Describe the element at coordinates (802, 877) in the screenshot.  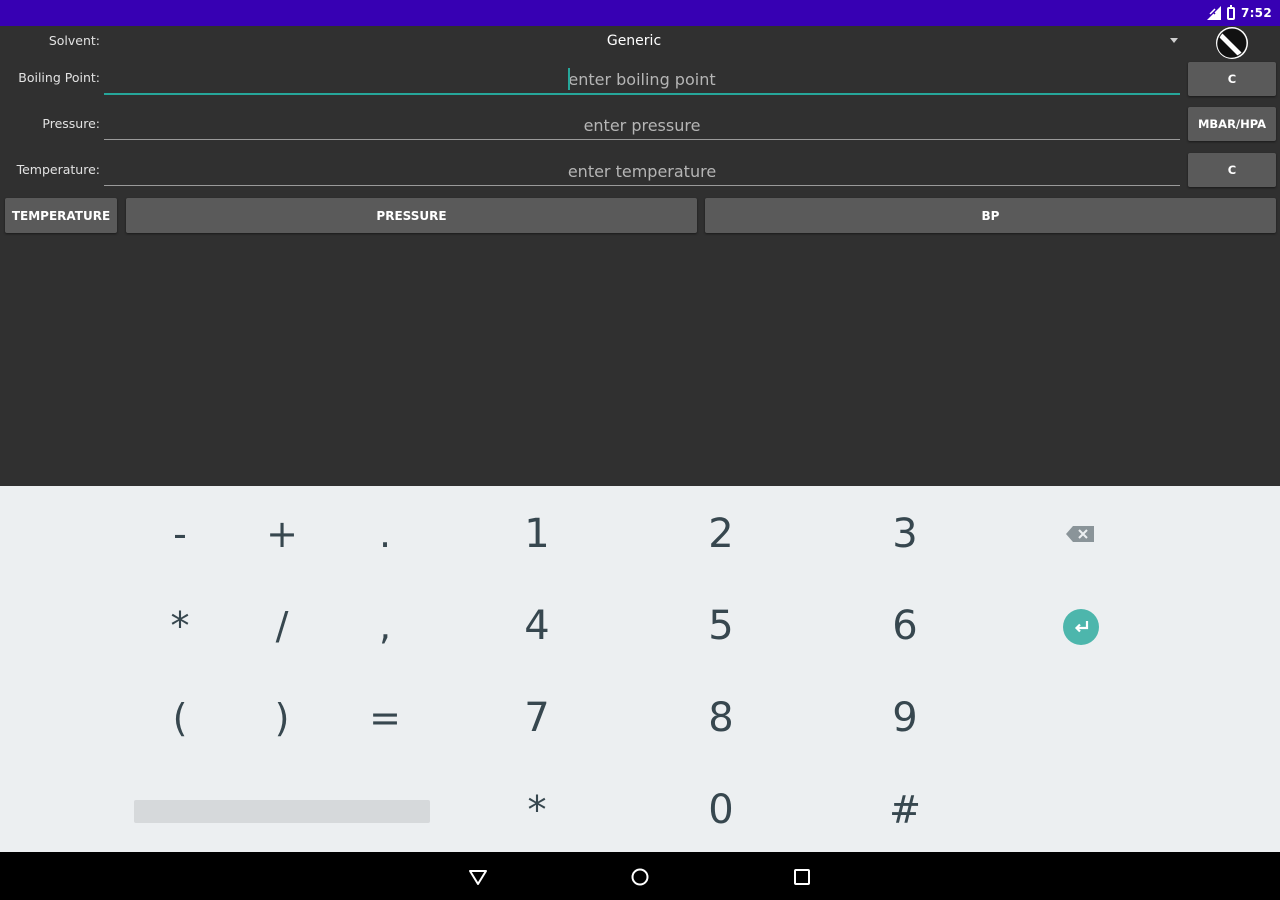
I see `nav-recents-icon` at that location.